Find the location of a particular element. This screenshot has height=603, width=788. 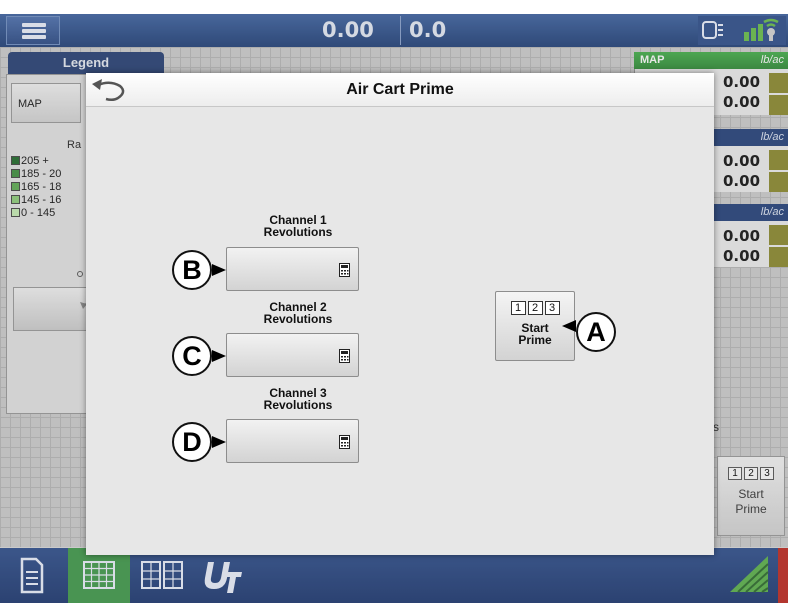

channel-2-revolutions-field is located at coordinates (292, 355).